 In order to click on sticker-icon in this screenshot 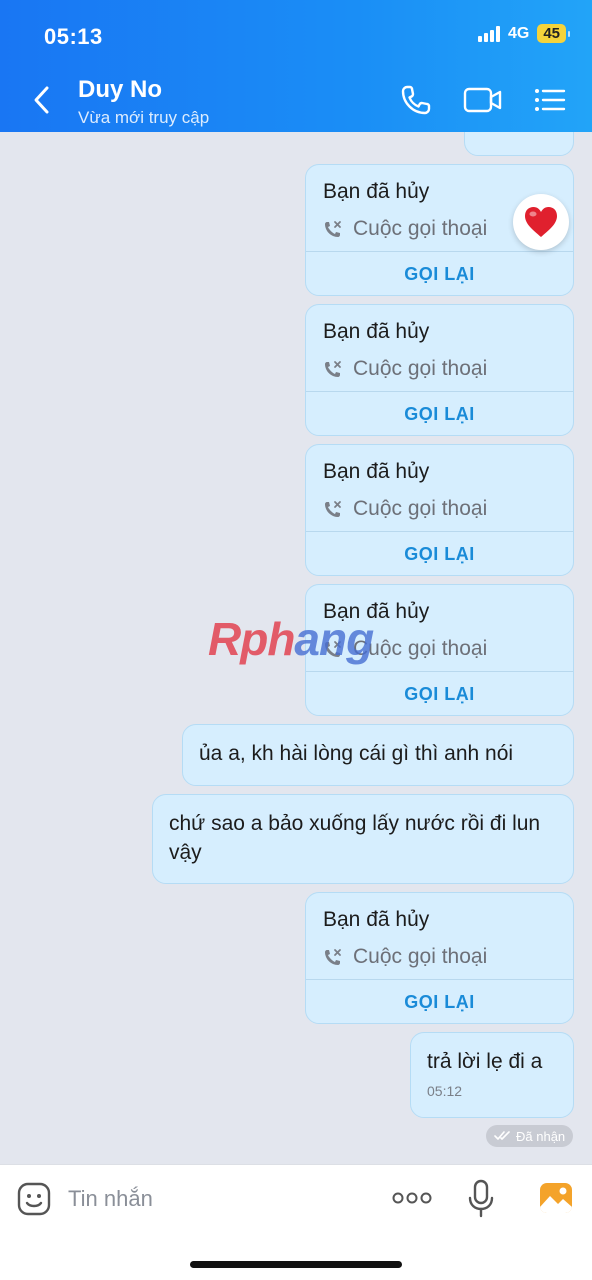, I will do `click(34, 1199)`.